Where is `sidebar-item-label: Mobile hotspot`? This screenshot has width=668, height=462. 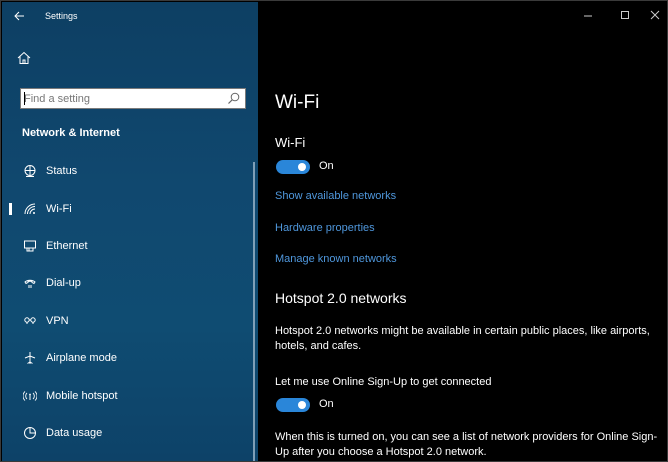
sidebar-item-label: Mobile hotspot is located at coordinates (82, 396).